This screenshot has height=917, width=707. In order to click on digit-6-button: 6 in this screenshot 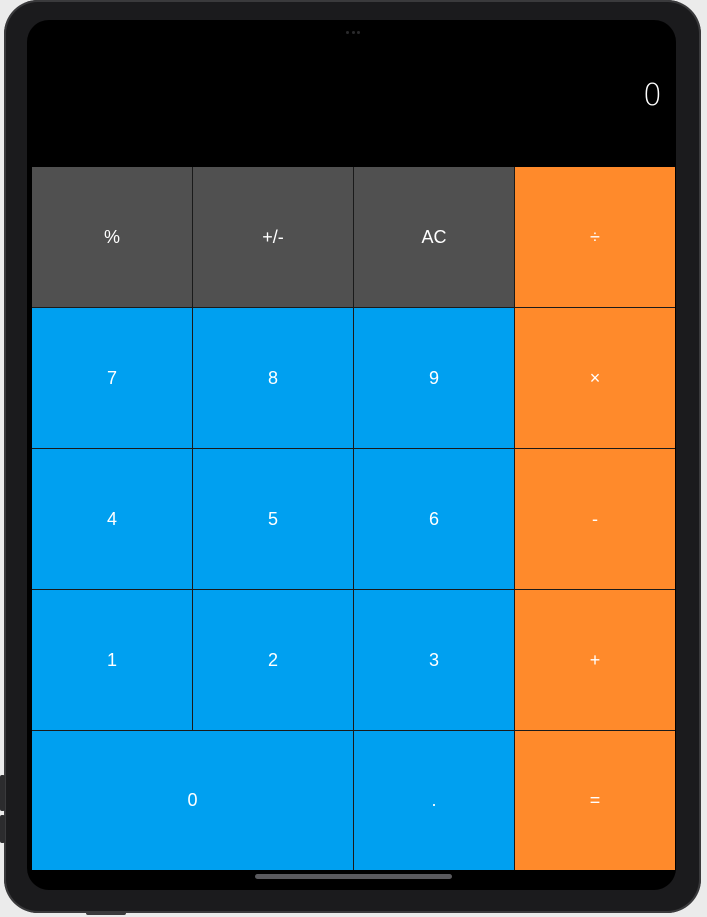, I will do `click(434, 519)`.